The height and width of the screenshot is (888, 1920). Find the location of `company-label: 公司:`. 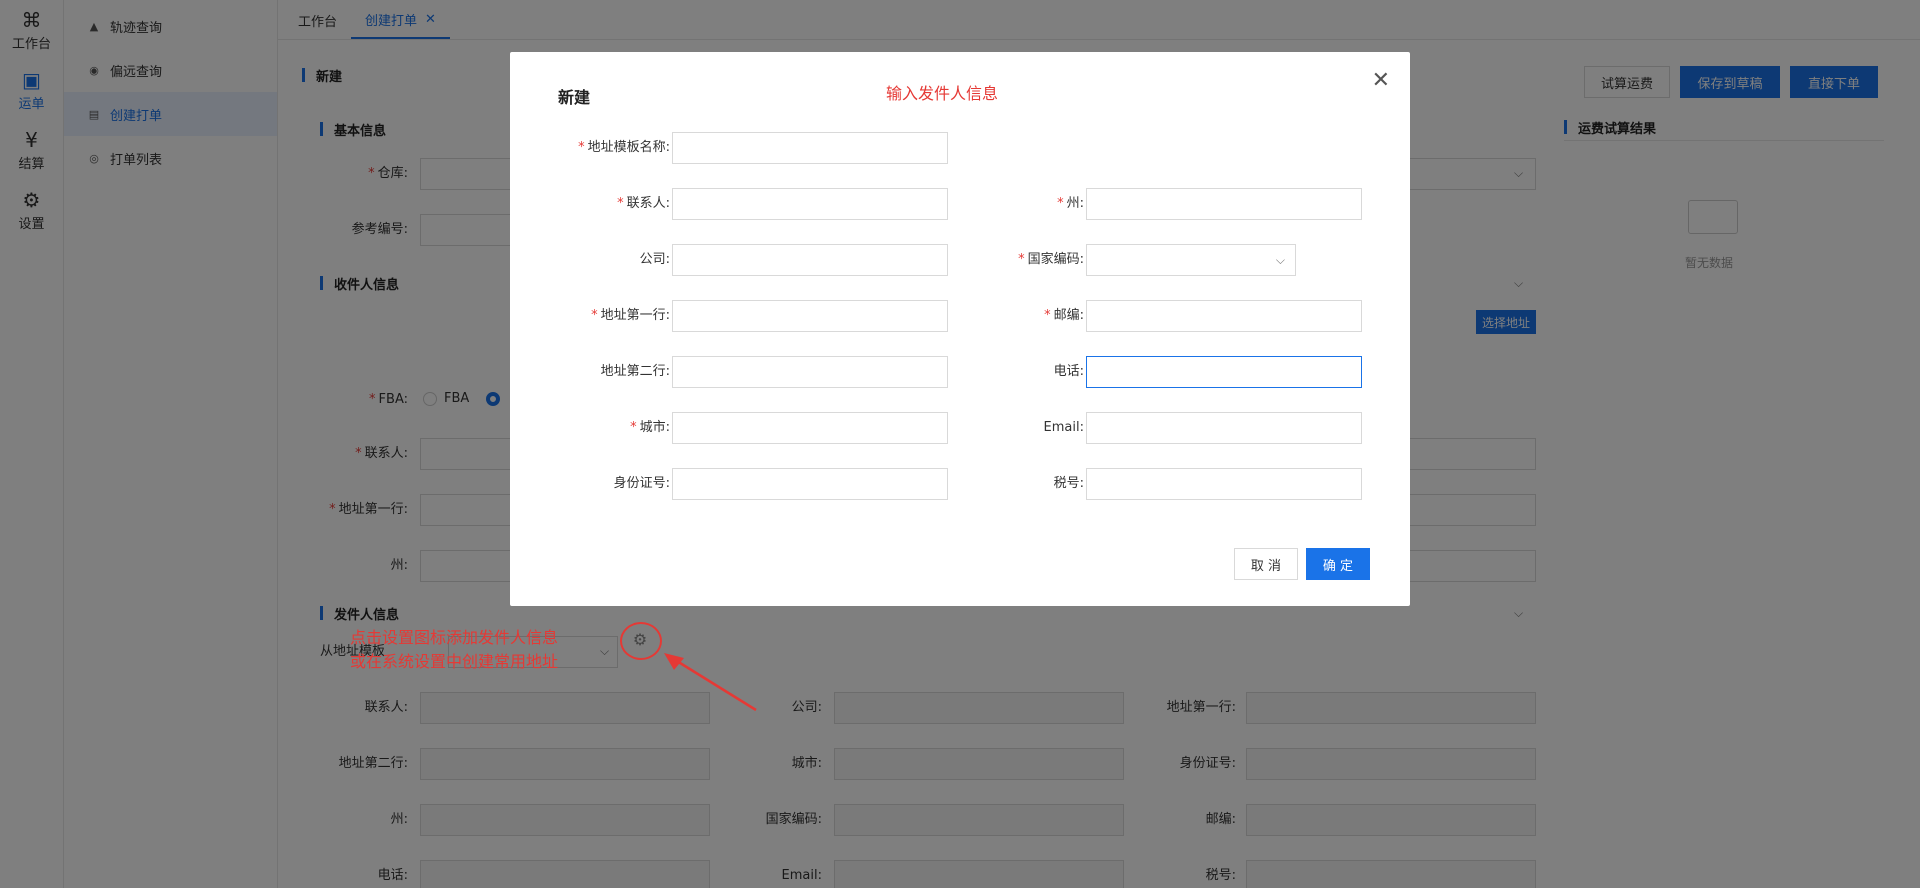

company-label: 公司: is located at coordinates (654, 259).